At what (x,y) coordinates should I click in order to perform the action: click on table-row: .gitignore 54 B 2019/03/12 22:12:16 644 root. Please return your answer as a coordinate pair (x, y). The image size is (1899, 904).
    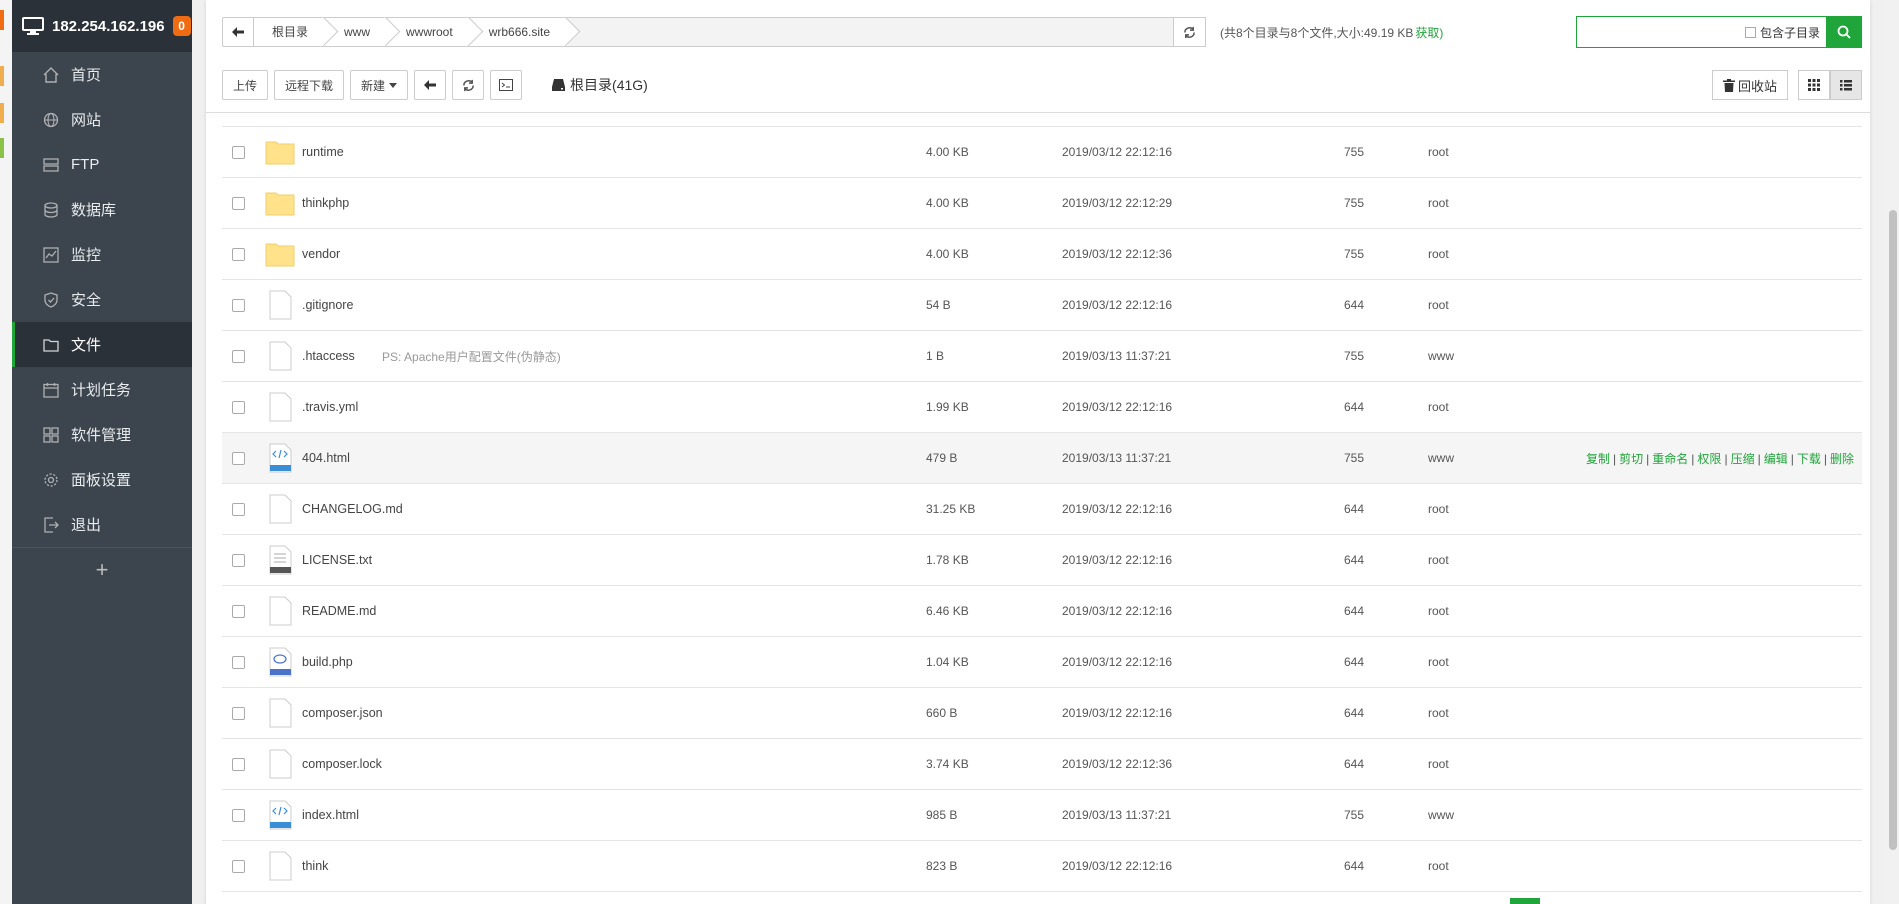
    Looking at the image, I should click on (1042, 305).